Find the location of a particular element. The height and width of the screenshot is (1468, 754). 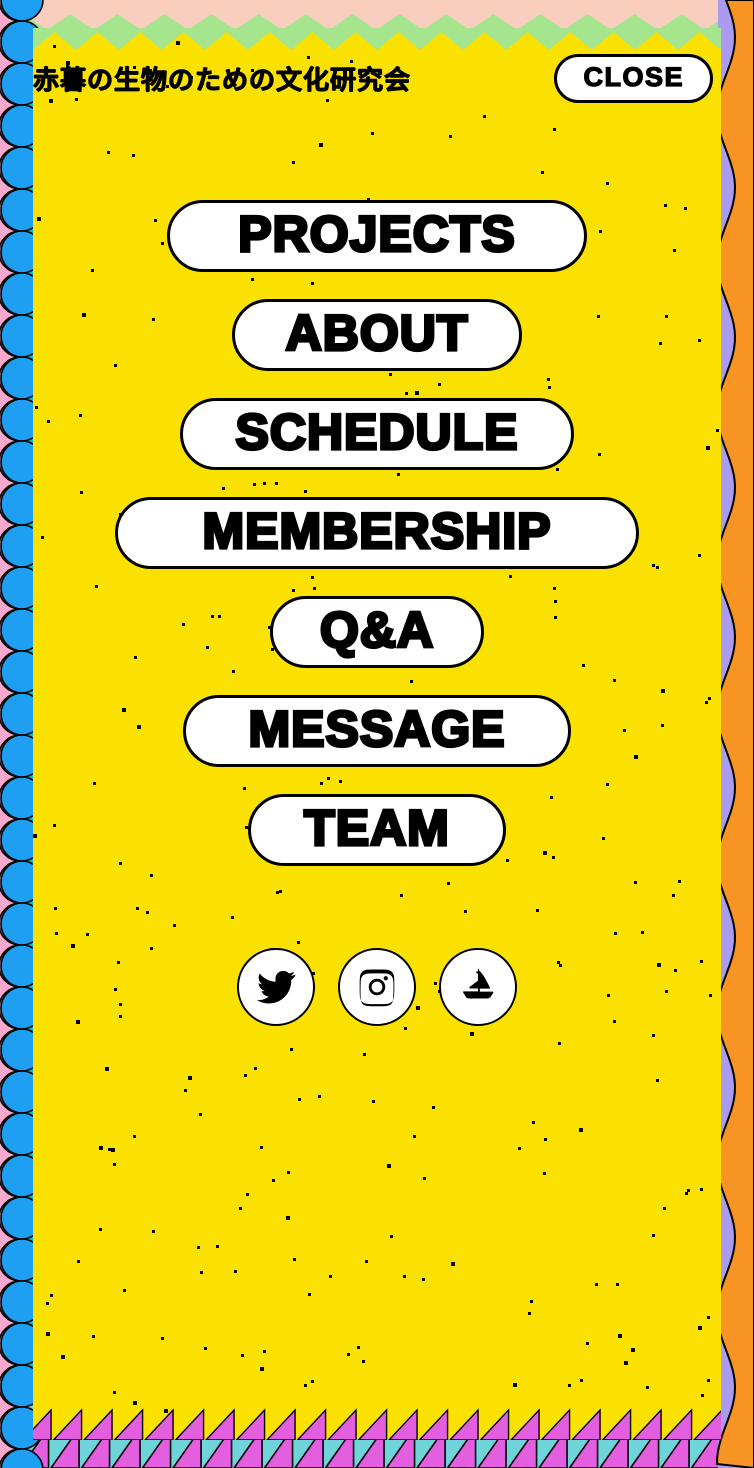

menu-item-schedule: SCHEDULE is located at coordinates (377, 434).